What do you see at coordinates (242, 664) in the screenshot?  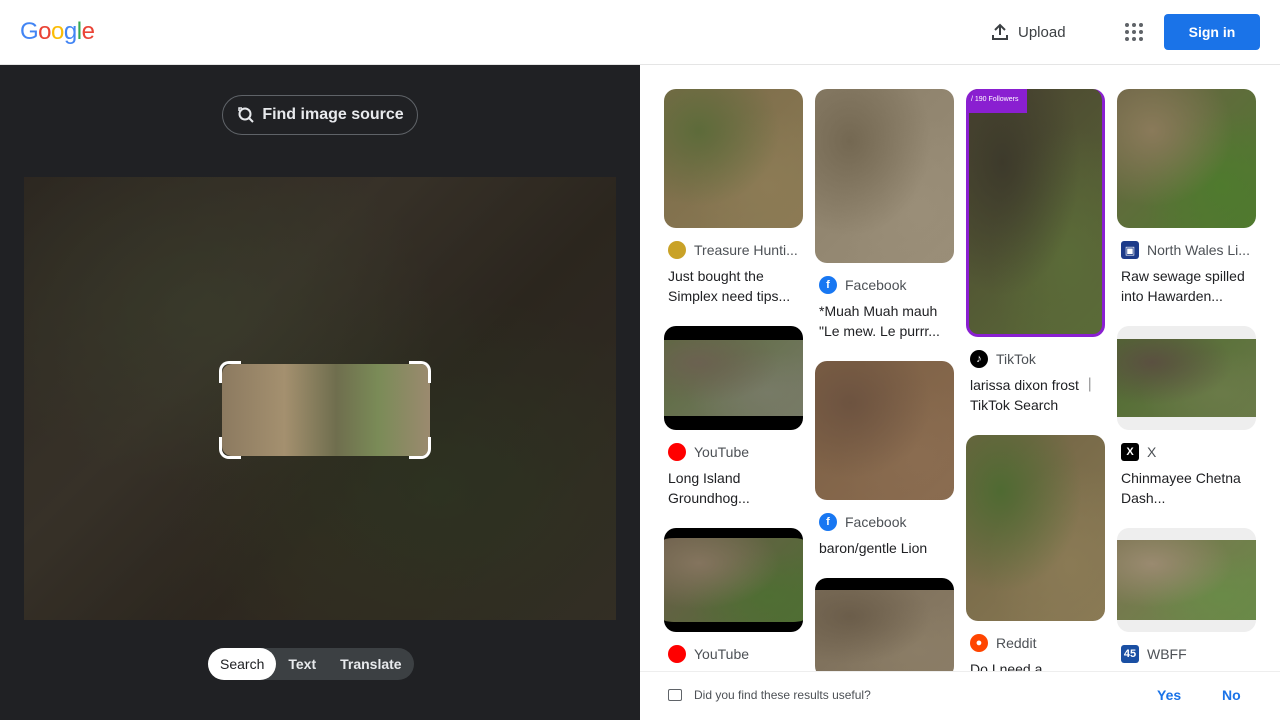 I see `tab-search: Search` at bounding box center [242, 664].